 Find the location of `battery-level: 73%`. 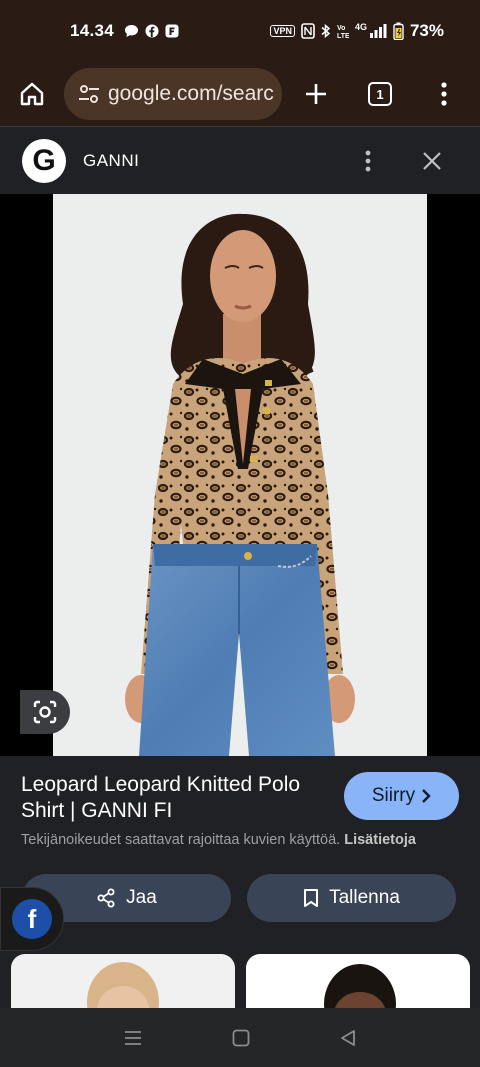

battery-level: 73% is located at coordinates (426, 30).